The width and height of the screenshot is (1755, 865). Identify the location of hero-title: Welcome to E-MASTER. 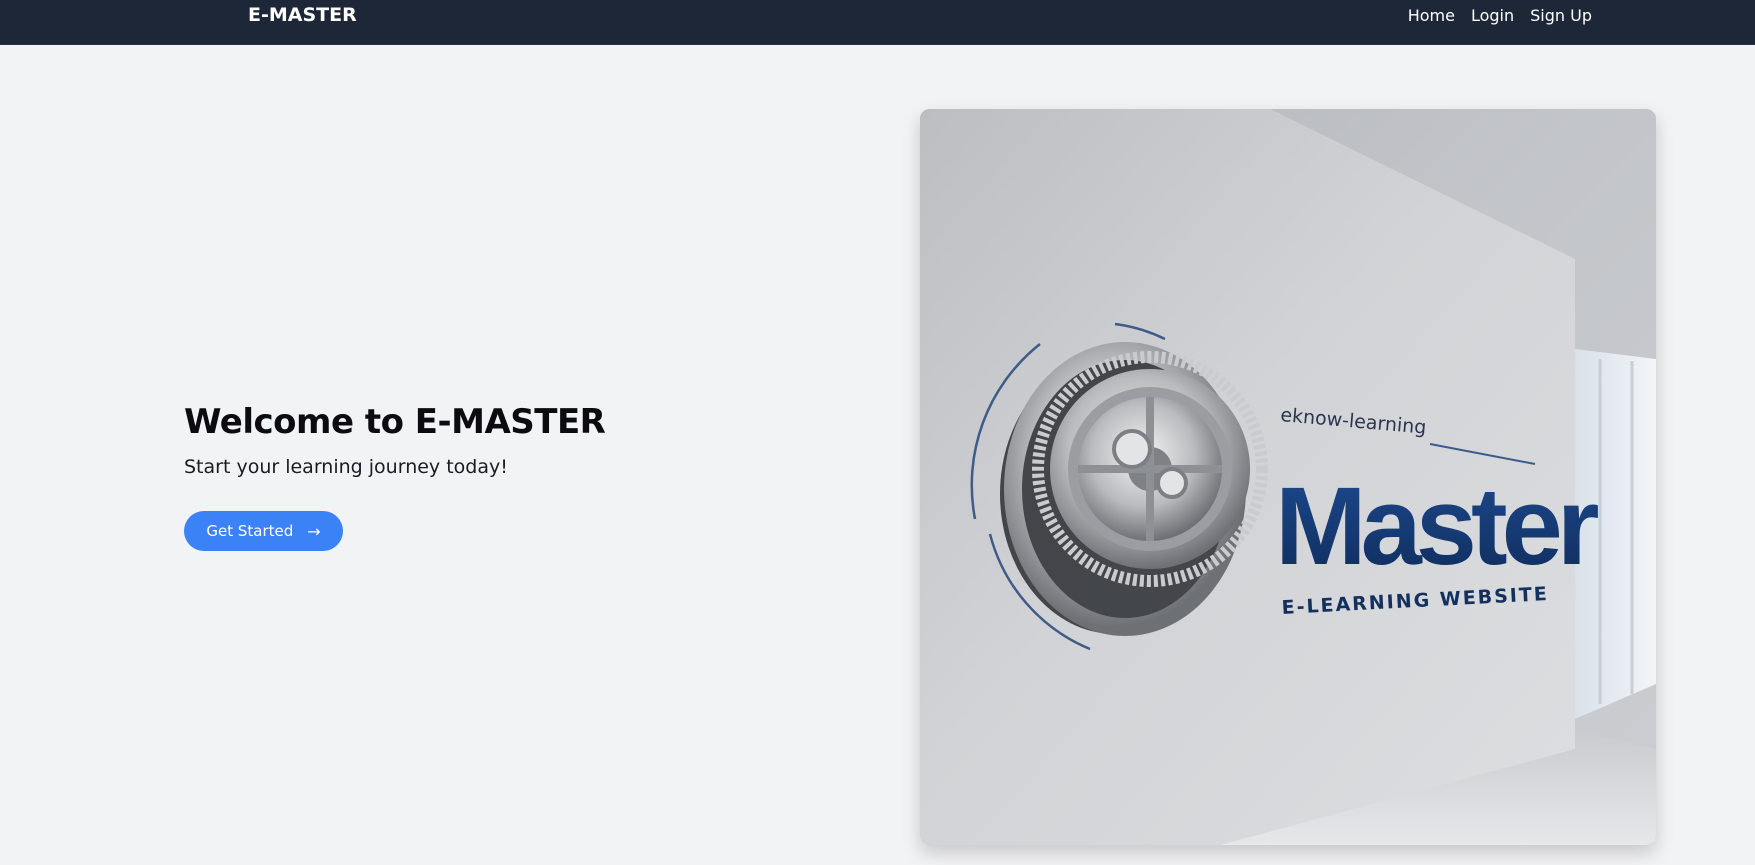
(395, 422).